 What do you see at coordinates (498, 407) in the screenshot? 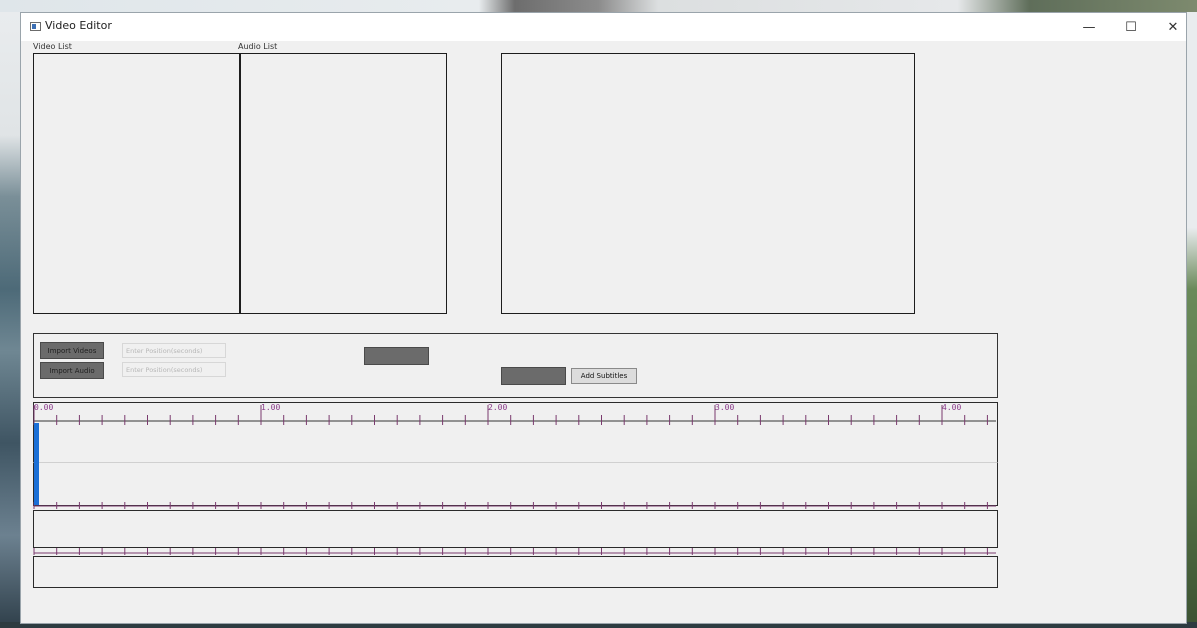
I see `time-label-2: 2.00` at bounding box center [498, 407].